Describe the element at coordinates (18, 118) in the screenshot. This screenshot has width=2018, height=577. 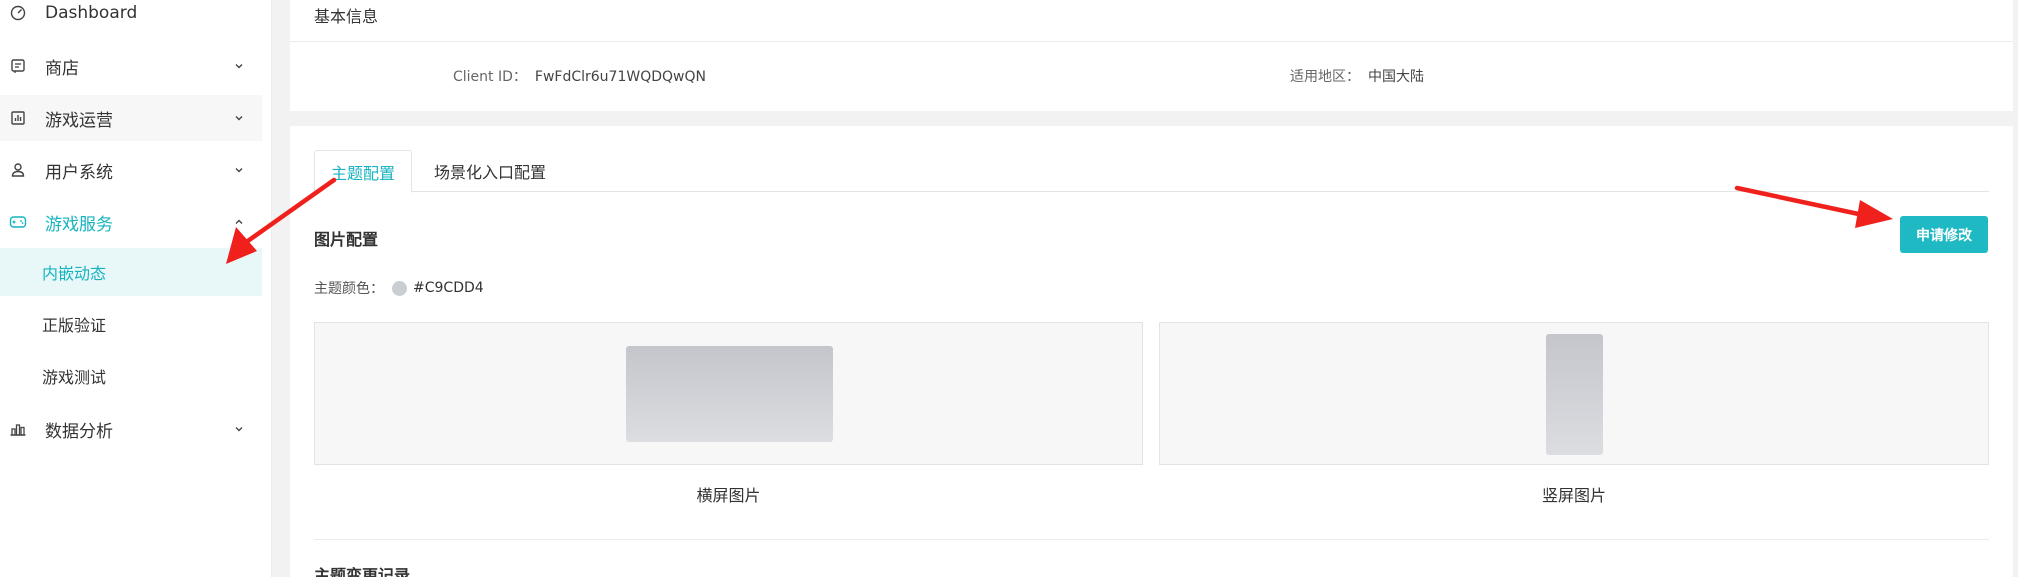
I see `chart-icon` at that location.